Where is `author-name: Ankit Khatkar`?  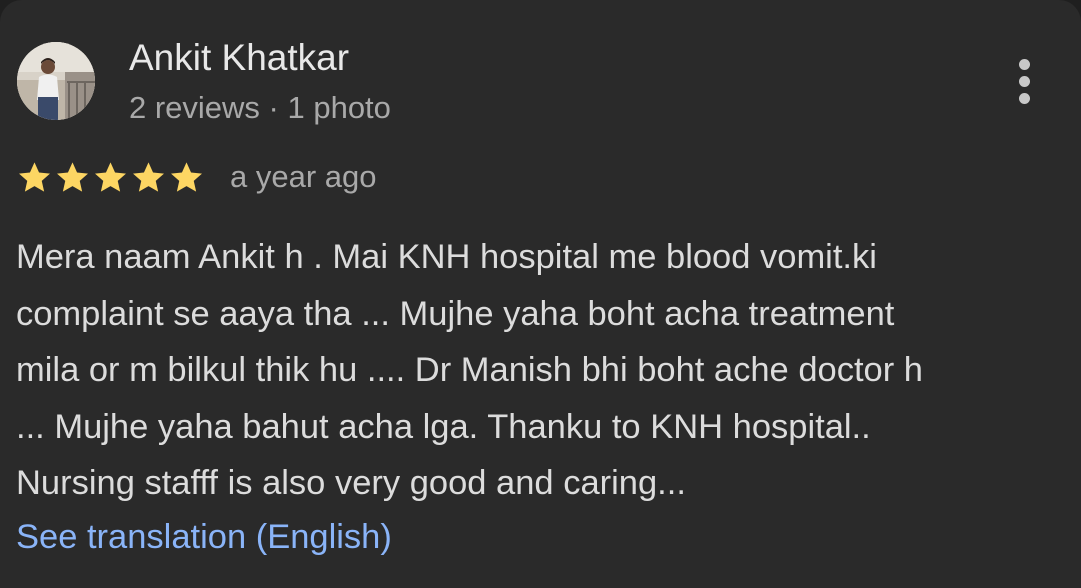 author-name: Ankit Khatkar is located at coordinates (239, 58).